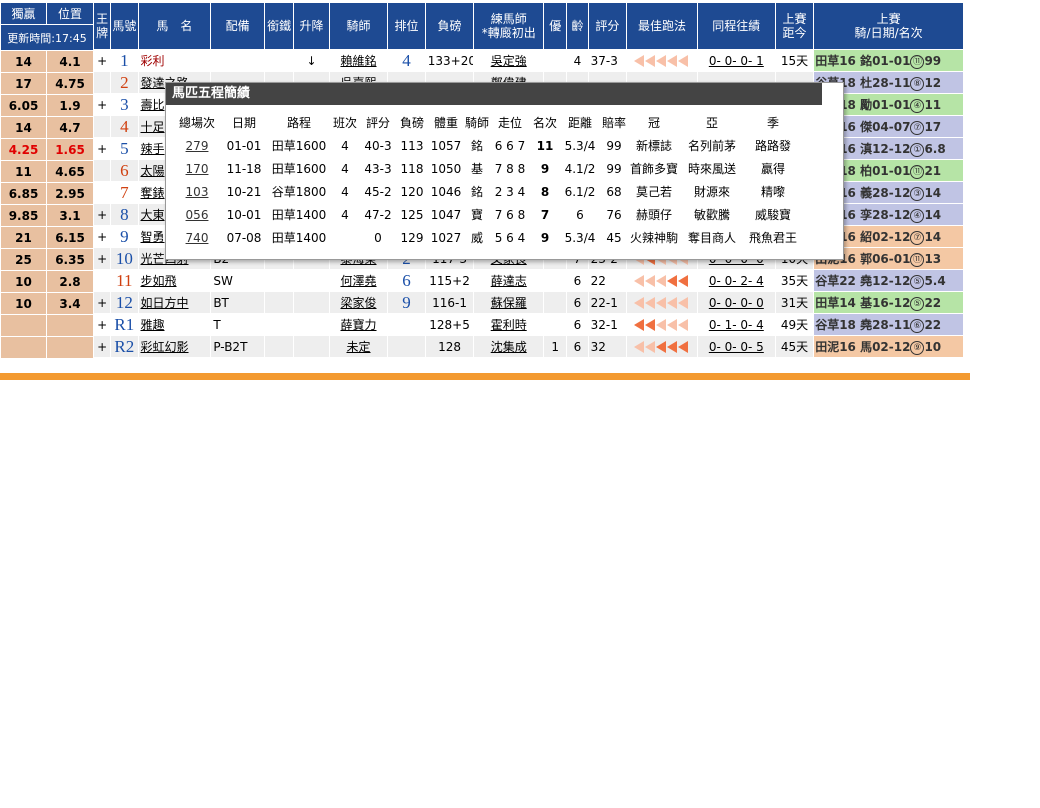 This screenshot has width=1040, height=808. What do you see at coordinates (237, 26) in the screenshot?
I see `col-header-gear: 配備` at bounding box center [237, 26].